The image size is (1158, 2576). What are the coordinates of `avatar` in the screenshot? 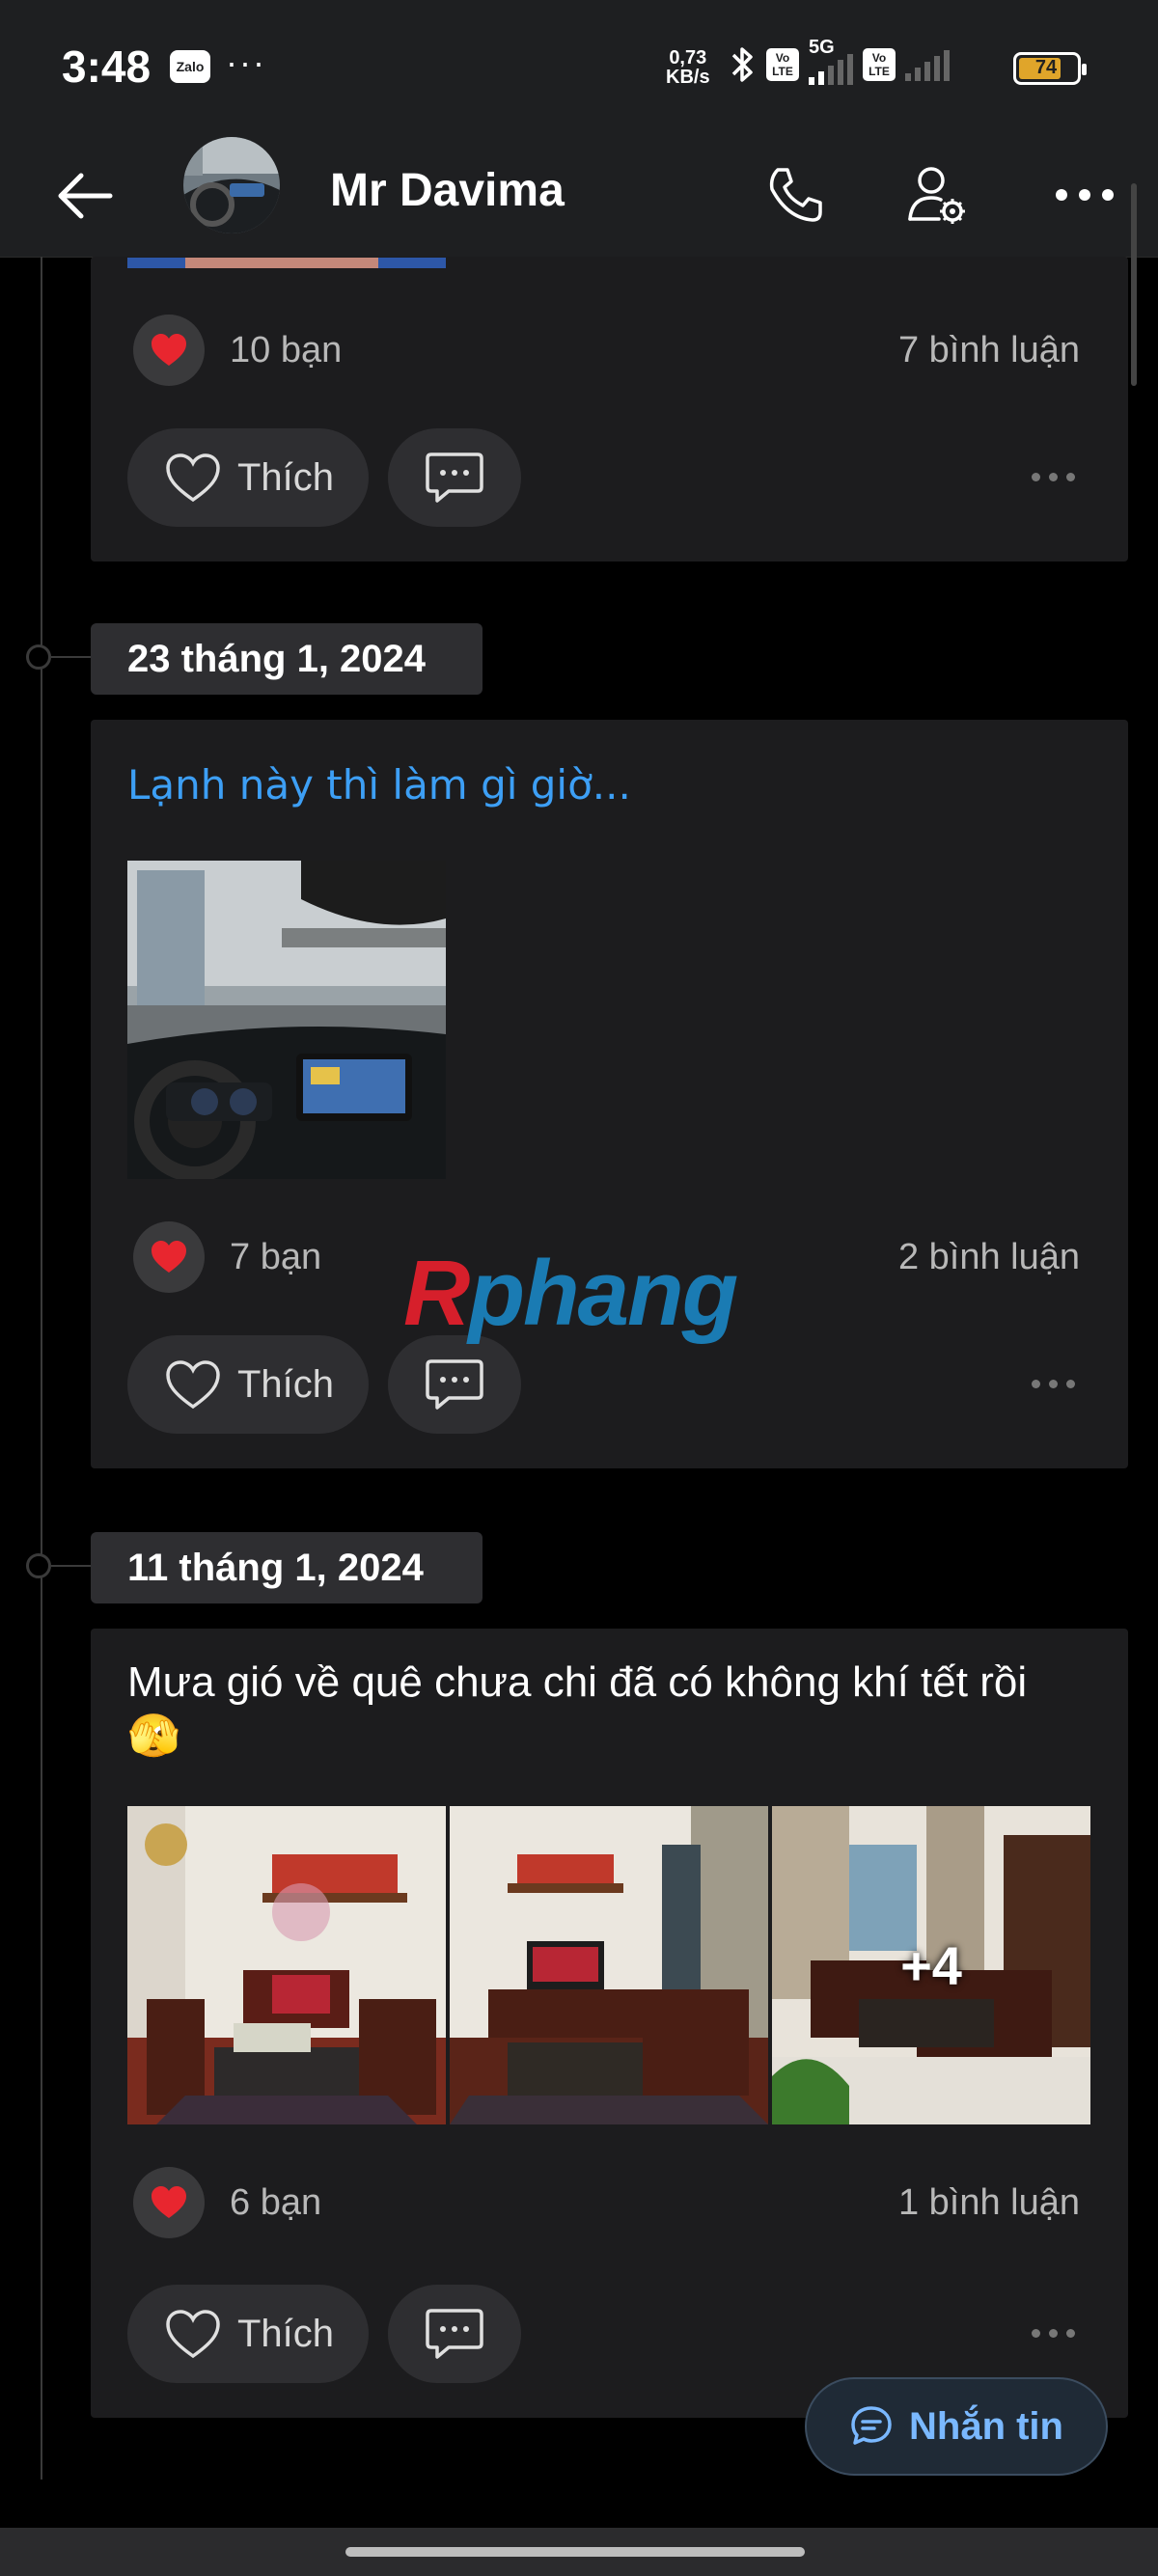 It's located at (231, 185).